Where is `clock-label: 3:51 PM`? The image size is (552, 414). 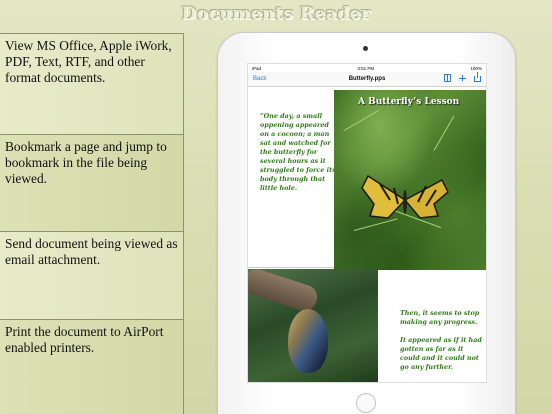 clock-label: 3:51 PM is located at coordinates (366, 68).